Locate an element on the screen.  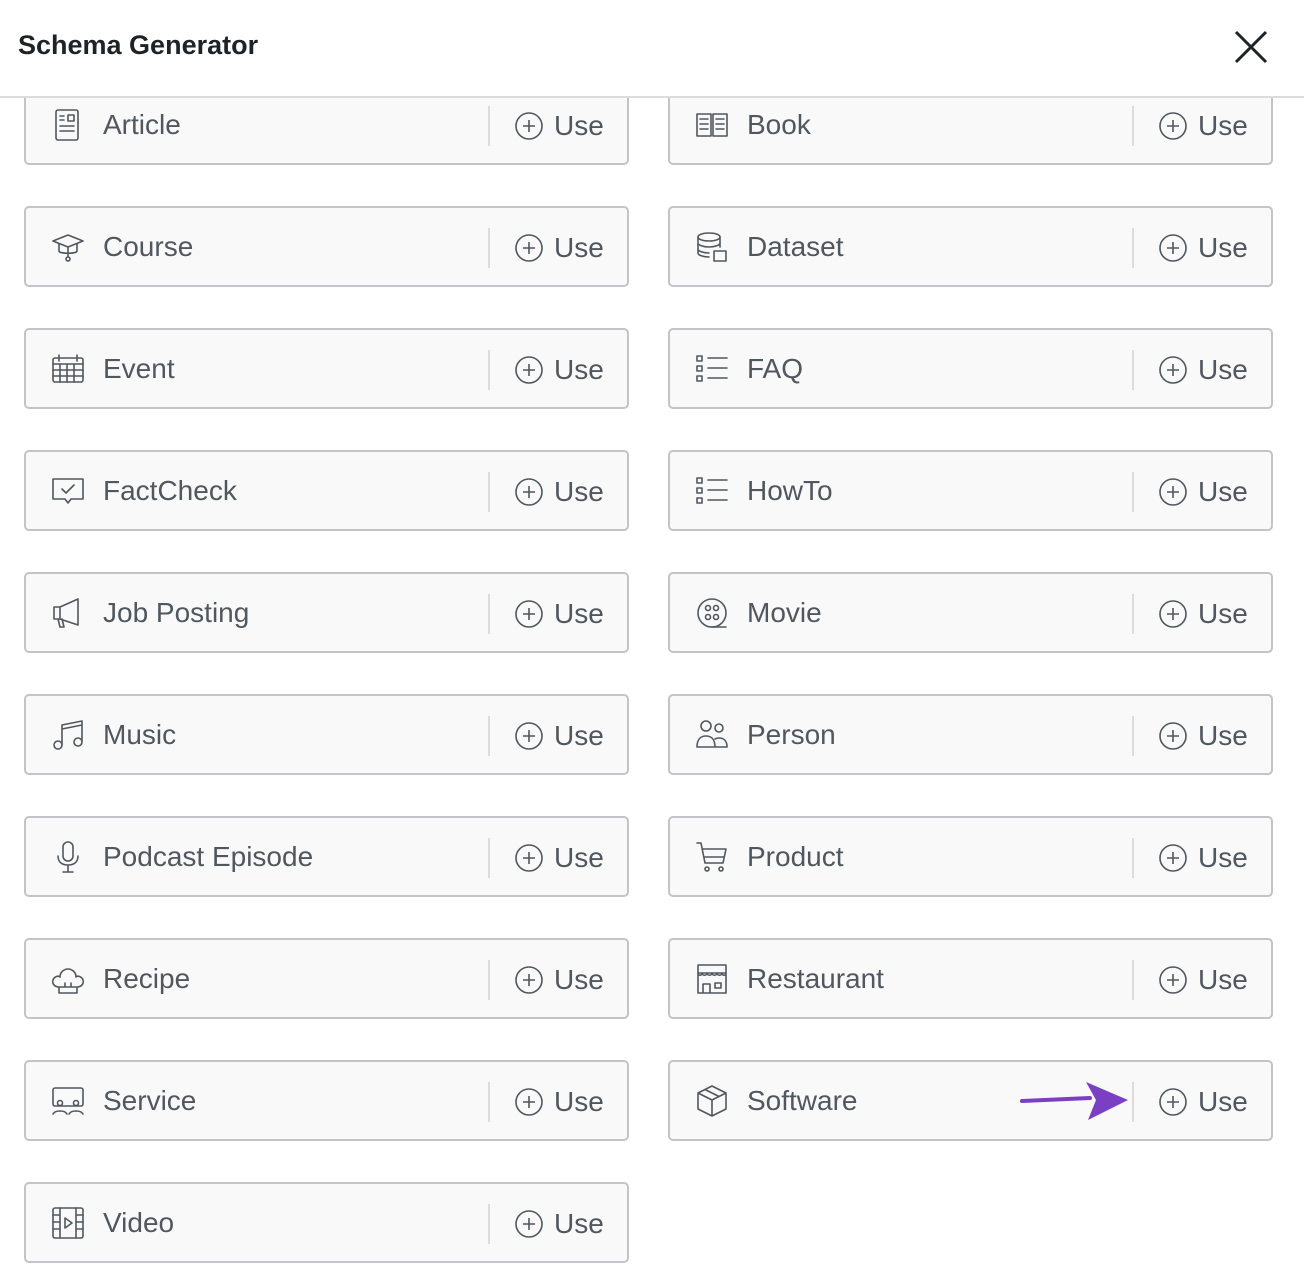
schema-label: Music is located at coordinates (140, 734).